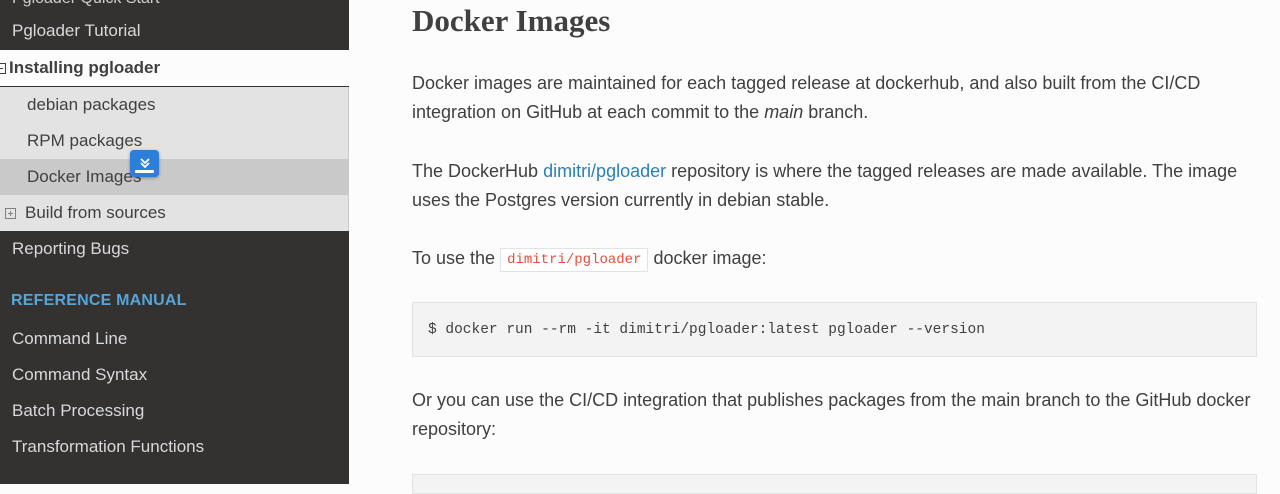 This screenshot has width=1280, height=494. What do you see at coordinates (784, 112) in the screenshot?
I see `emphasis-main: main` at bounding box center [784, 112].